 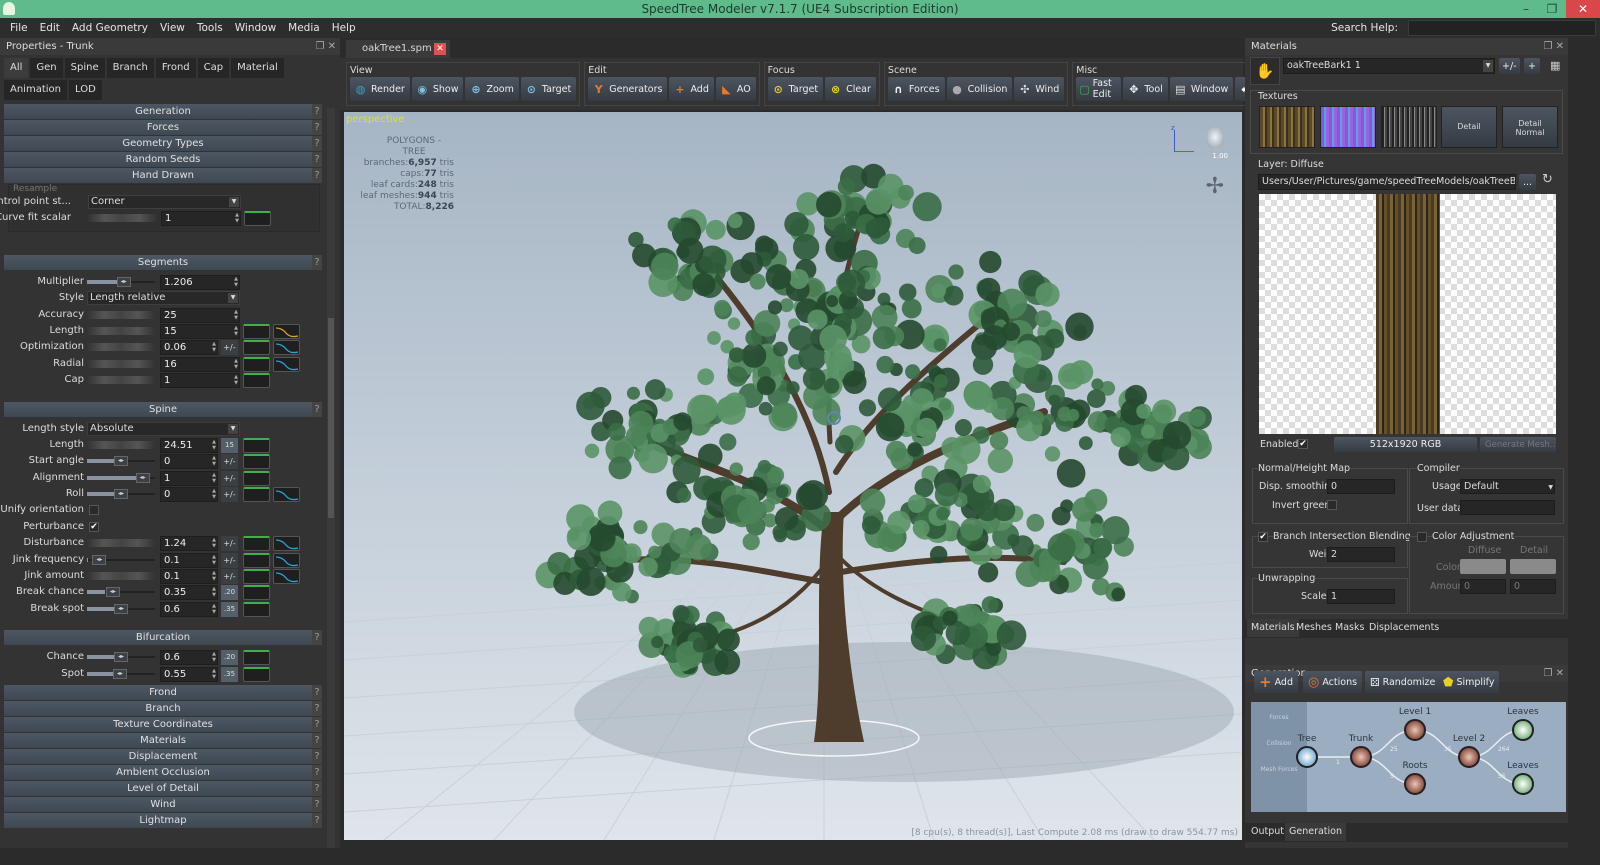 I want to click on property-value-input: 16 ▲ ▼, so click(x=200, y=364).